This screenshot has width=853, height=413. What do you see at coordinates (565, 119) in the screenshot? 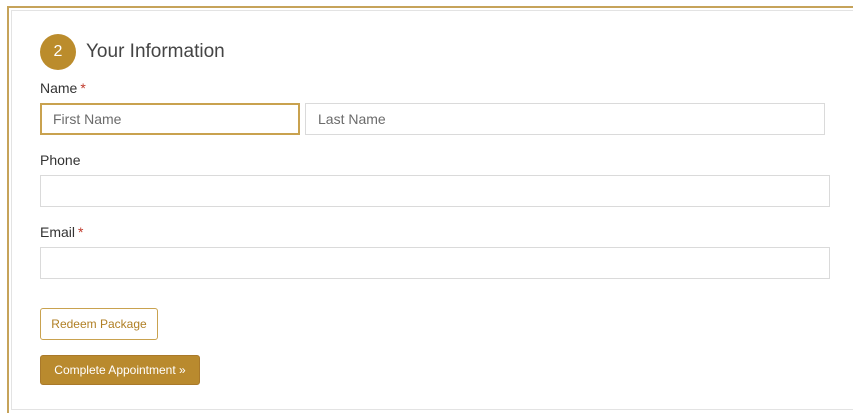
I see `last-name-input` at bounding box center [565, 119].